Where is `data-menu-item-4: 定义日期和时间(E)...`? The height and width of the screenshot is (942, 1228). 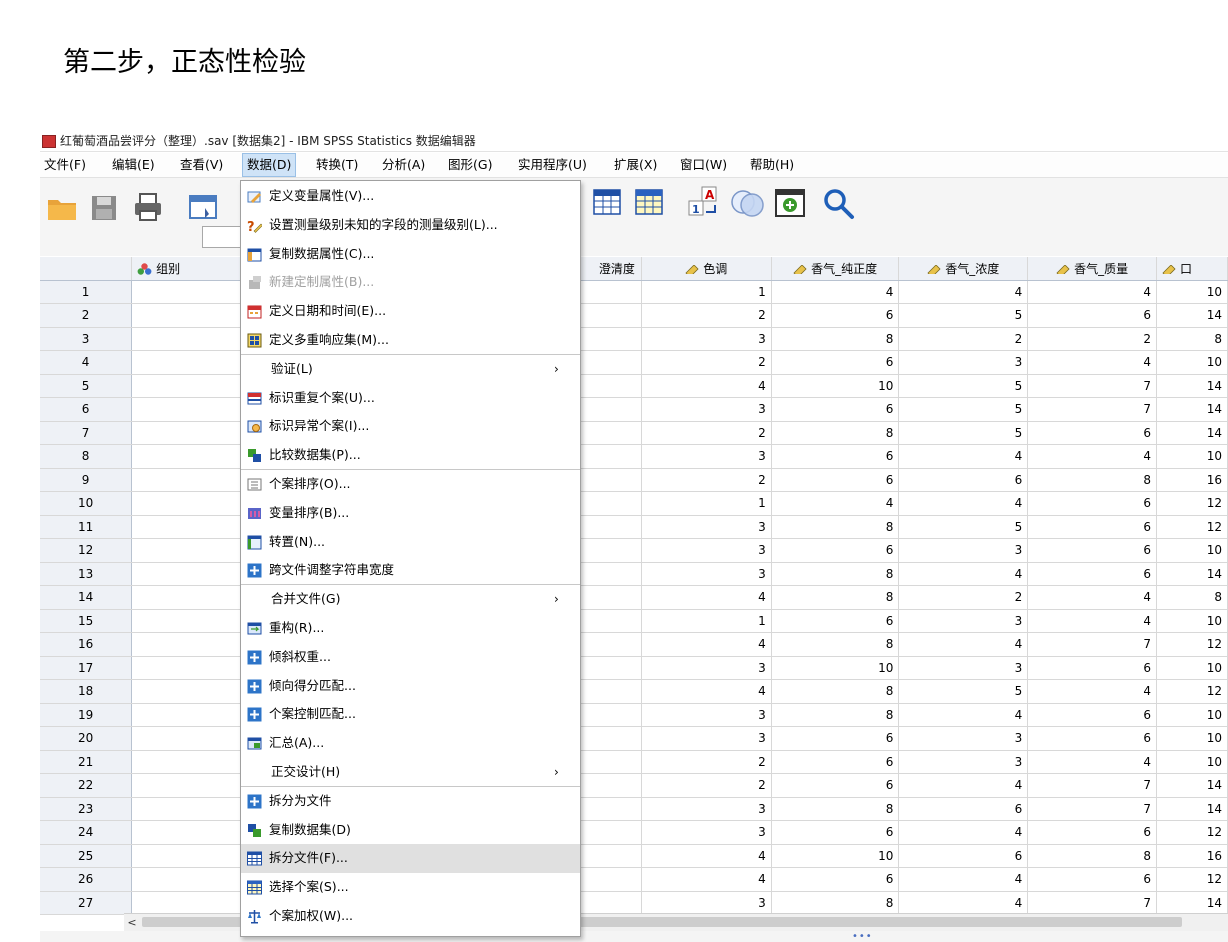 data-menu-item-4: 定义日期和时间(E)... is located at coordinates (410, 311).